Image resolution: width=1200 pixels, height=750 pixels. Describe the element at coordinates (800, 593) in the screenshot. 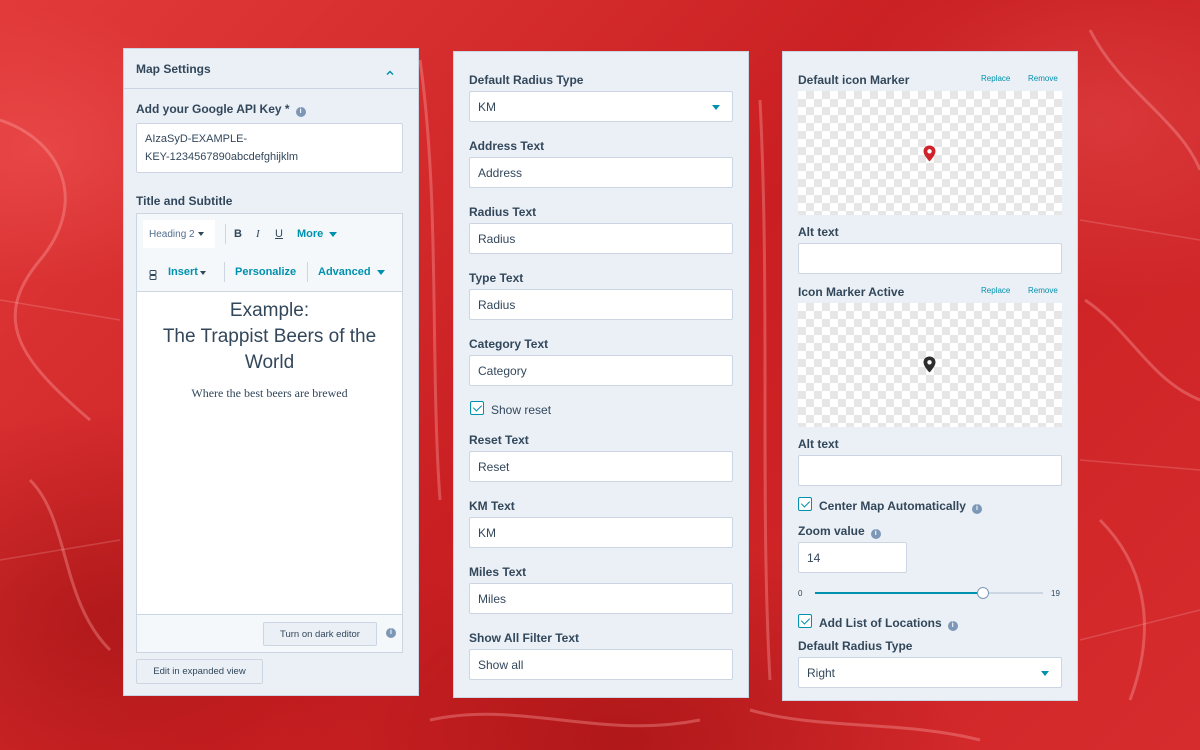

I see `slider-min-label: 0` at that location.